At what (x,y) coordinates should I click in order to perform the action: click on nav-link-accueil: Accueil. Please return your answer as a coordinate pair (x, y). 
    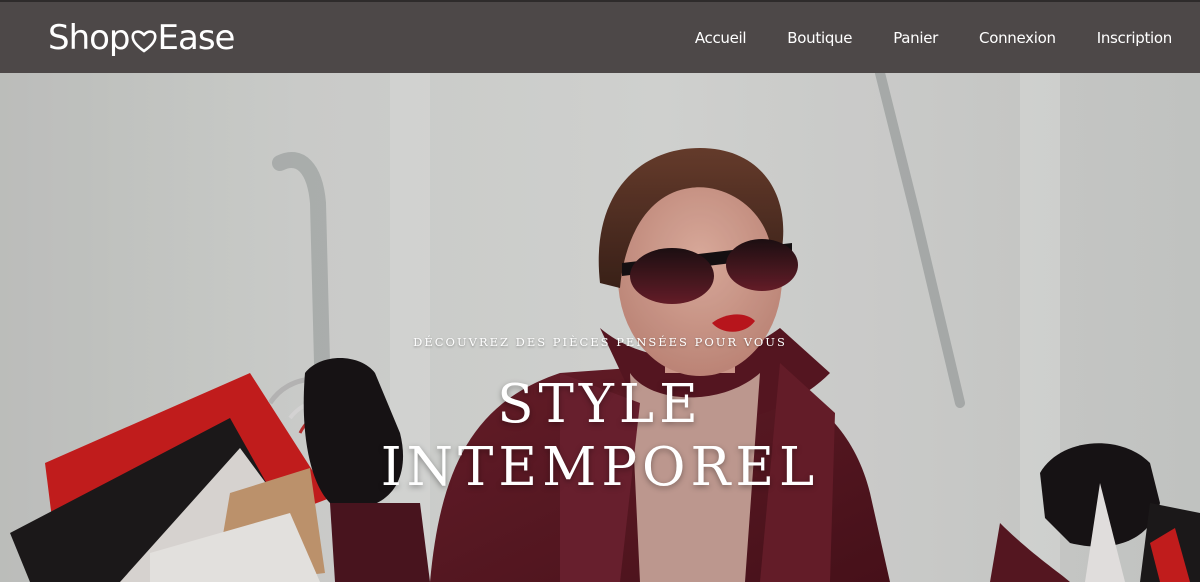
    Looking at the image, I should click on (721, 38).